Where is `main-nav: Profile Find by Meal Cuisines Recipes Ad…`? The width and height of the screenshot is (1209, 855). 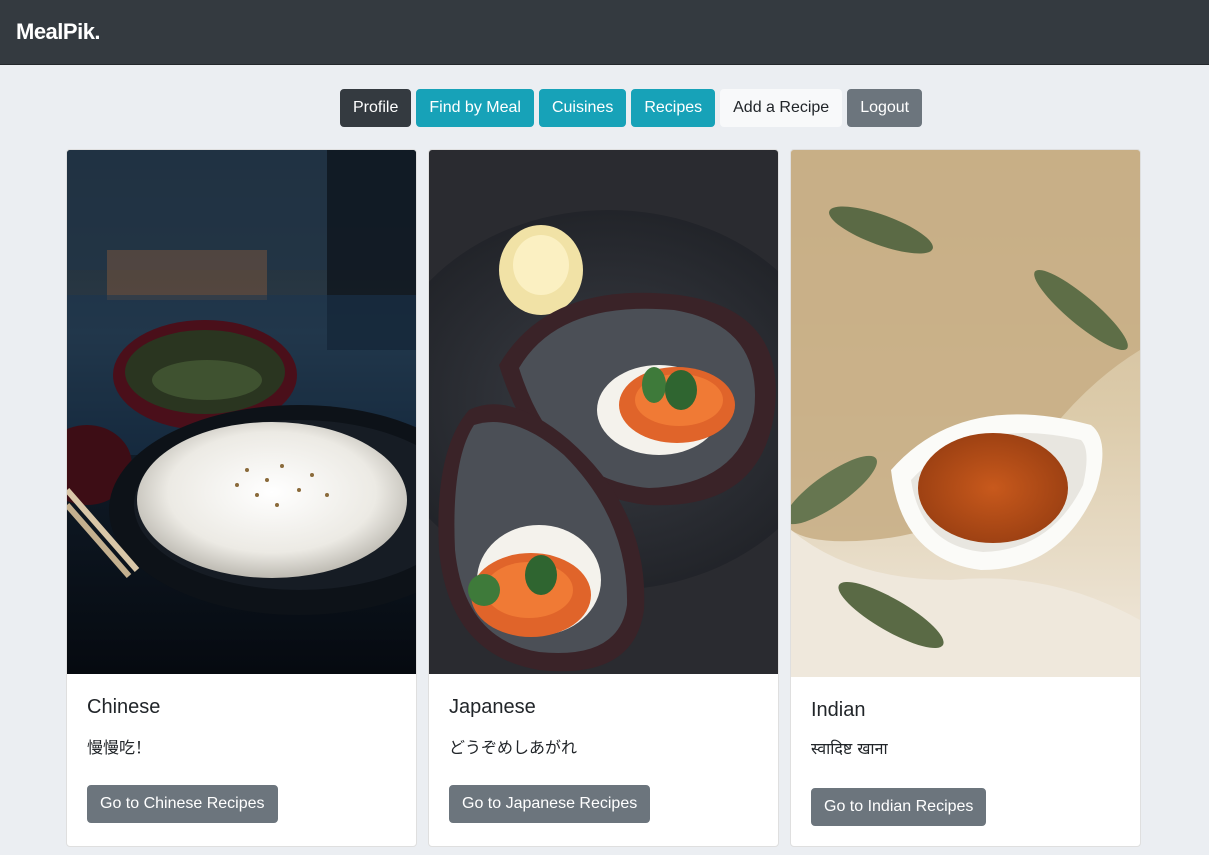
main-nav: Profile Find by Meal Cuisines Recipes Ad… is located at coordinates (631, 108).